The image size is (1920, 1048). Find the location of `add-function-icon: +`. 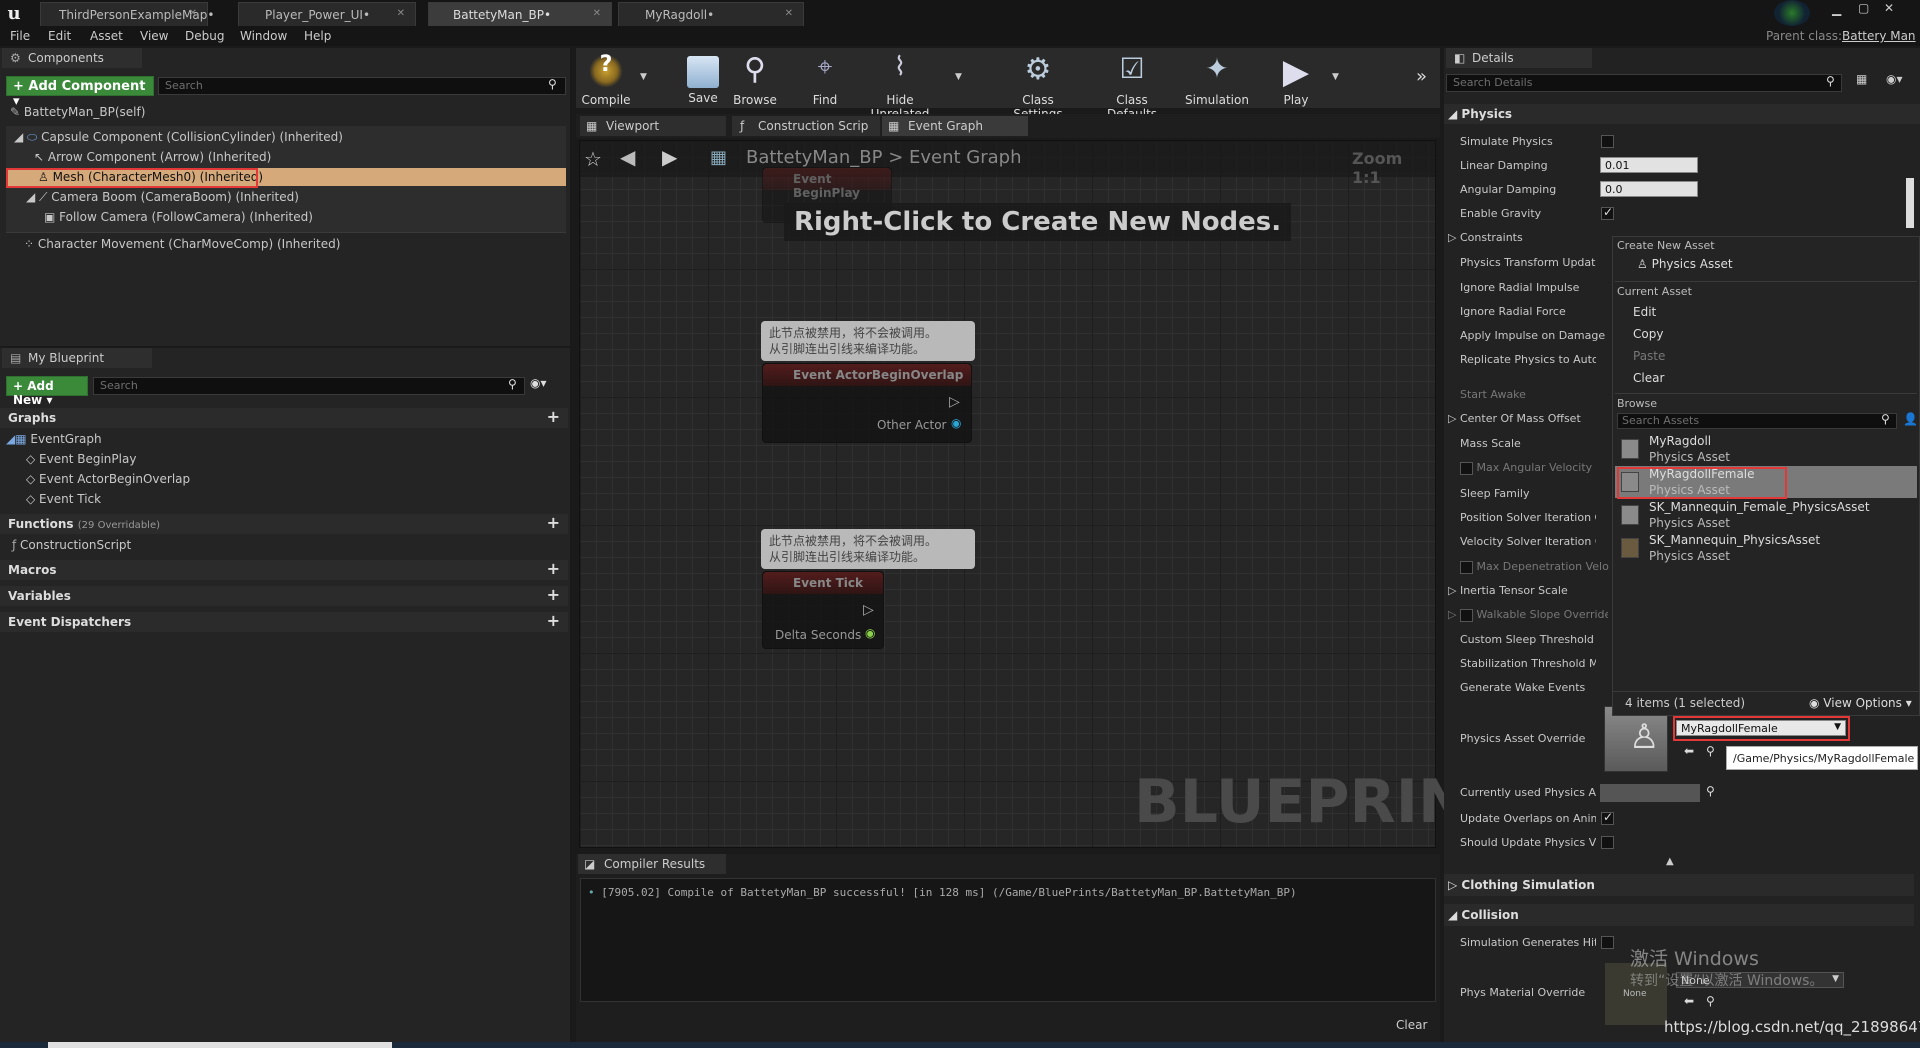

add-function-icon: + is located at coordinates (553, 523).